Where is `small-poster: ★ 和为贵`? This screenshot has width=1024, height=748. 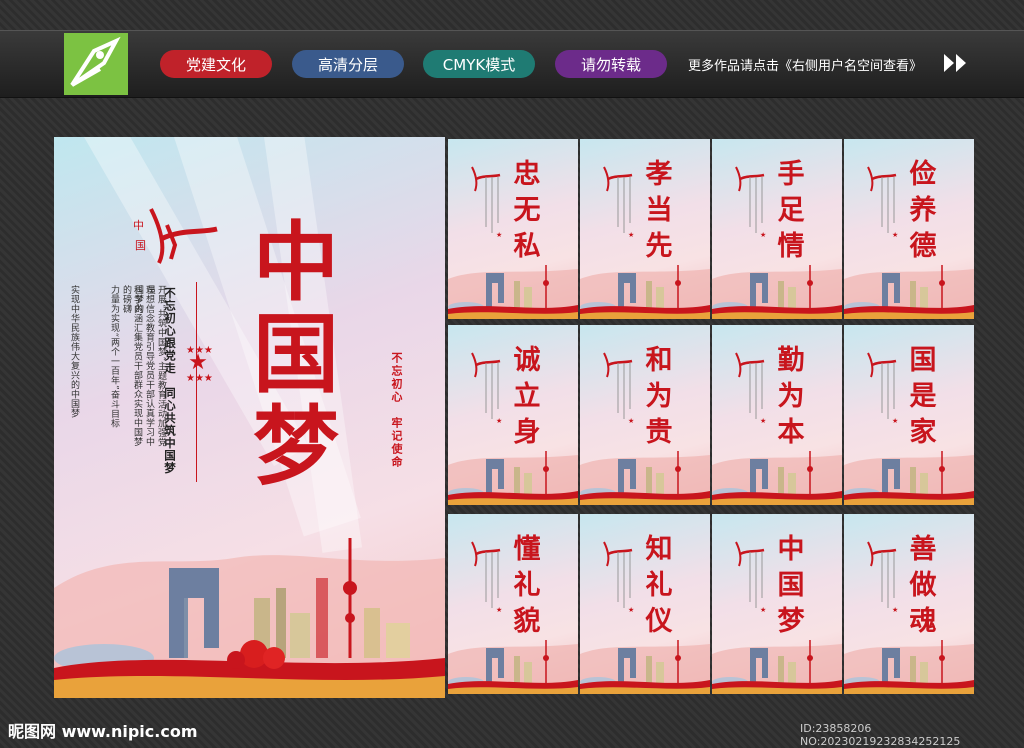 small-poster: ★ 和为贵 is located at coordinates (645, 415).